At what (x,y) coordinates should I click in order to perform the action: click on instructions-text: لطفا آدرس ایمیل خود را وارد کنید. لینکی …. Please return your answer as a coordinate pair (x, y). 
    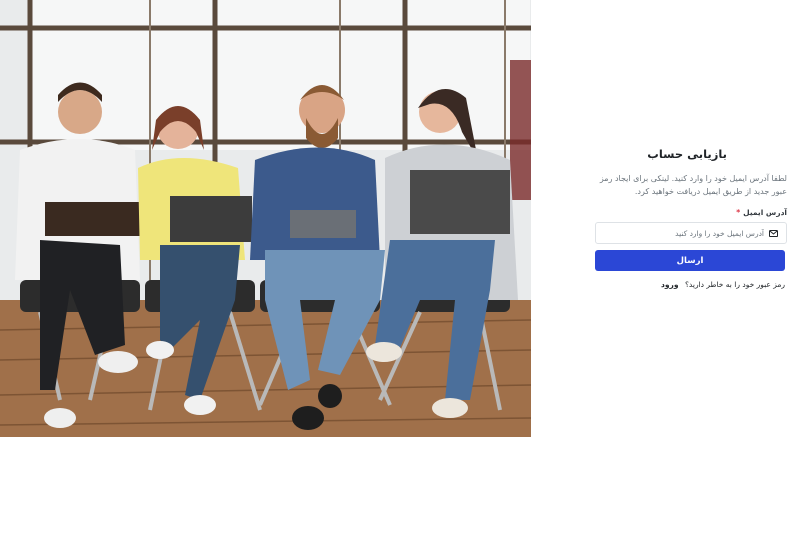
    Looking at the image, I should click on (693, 185).